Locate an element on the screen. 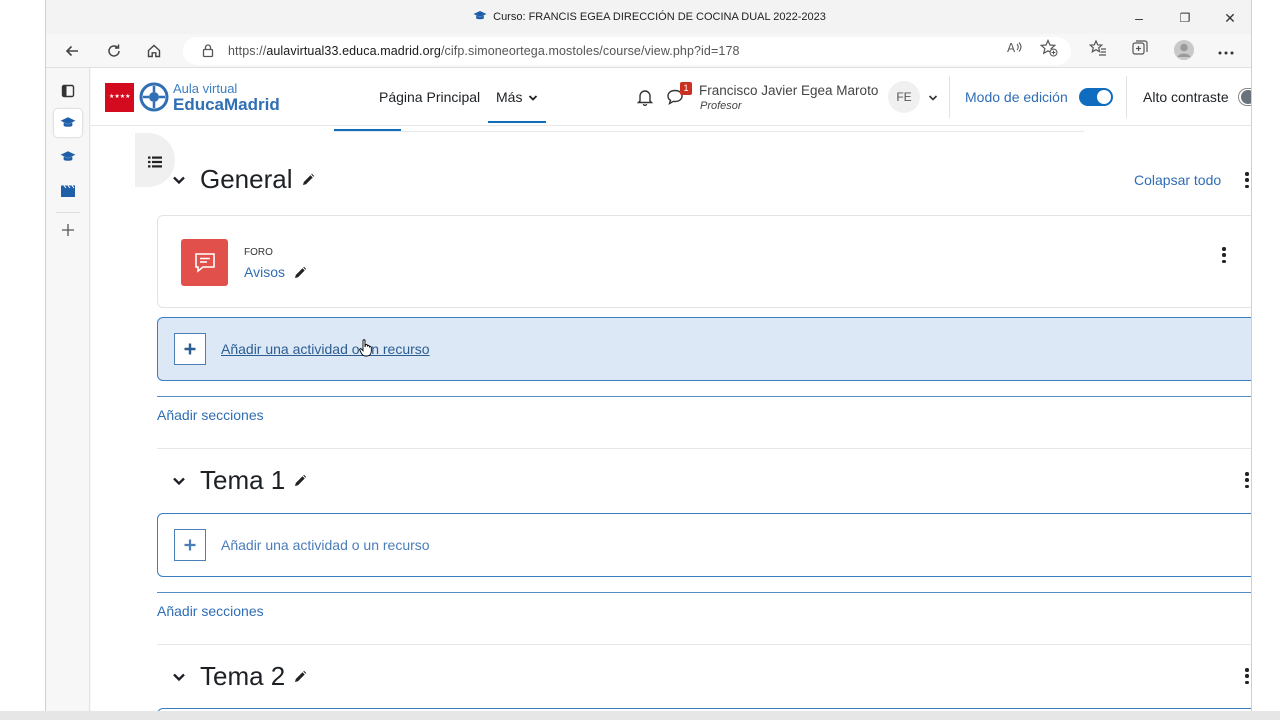 The image size is (1280, 720). high-contrast-label: Alto contraste is located at coordinates (1186, 97).